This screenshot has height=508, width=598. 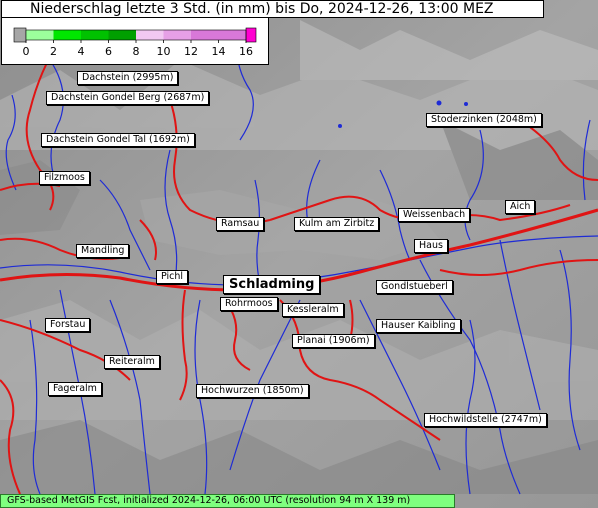 What do you see at coordinates (520, 207) in the screenshot?
I see `place-label: Aich` at bounding box center [520, 207].